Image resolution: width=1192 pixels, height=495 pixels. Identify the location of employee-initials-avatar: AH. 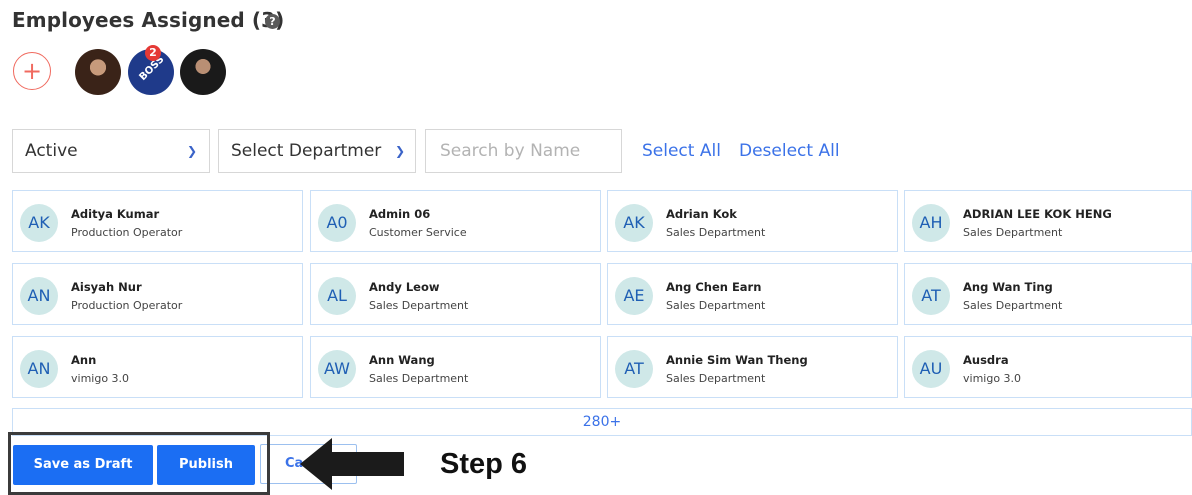
(931, 223).